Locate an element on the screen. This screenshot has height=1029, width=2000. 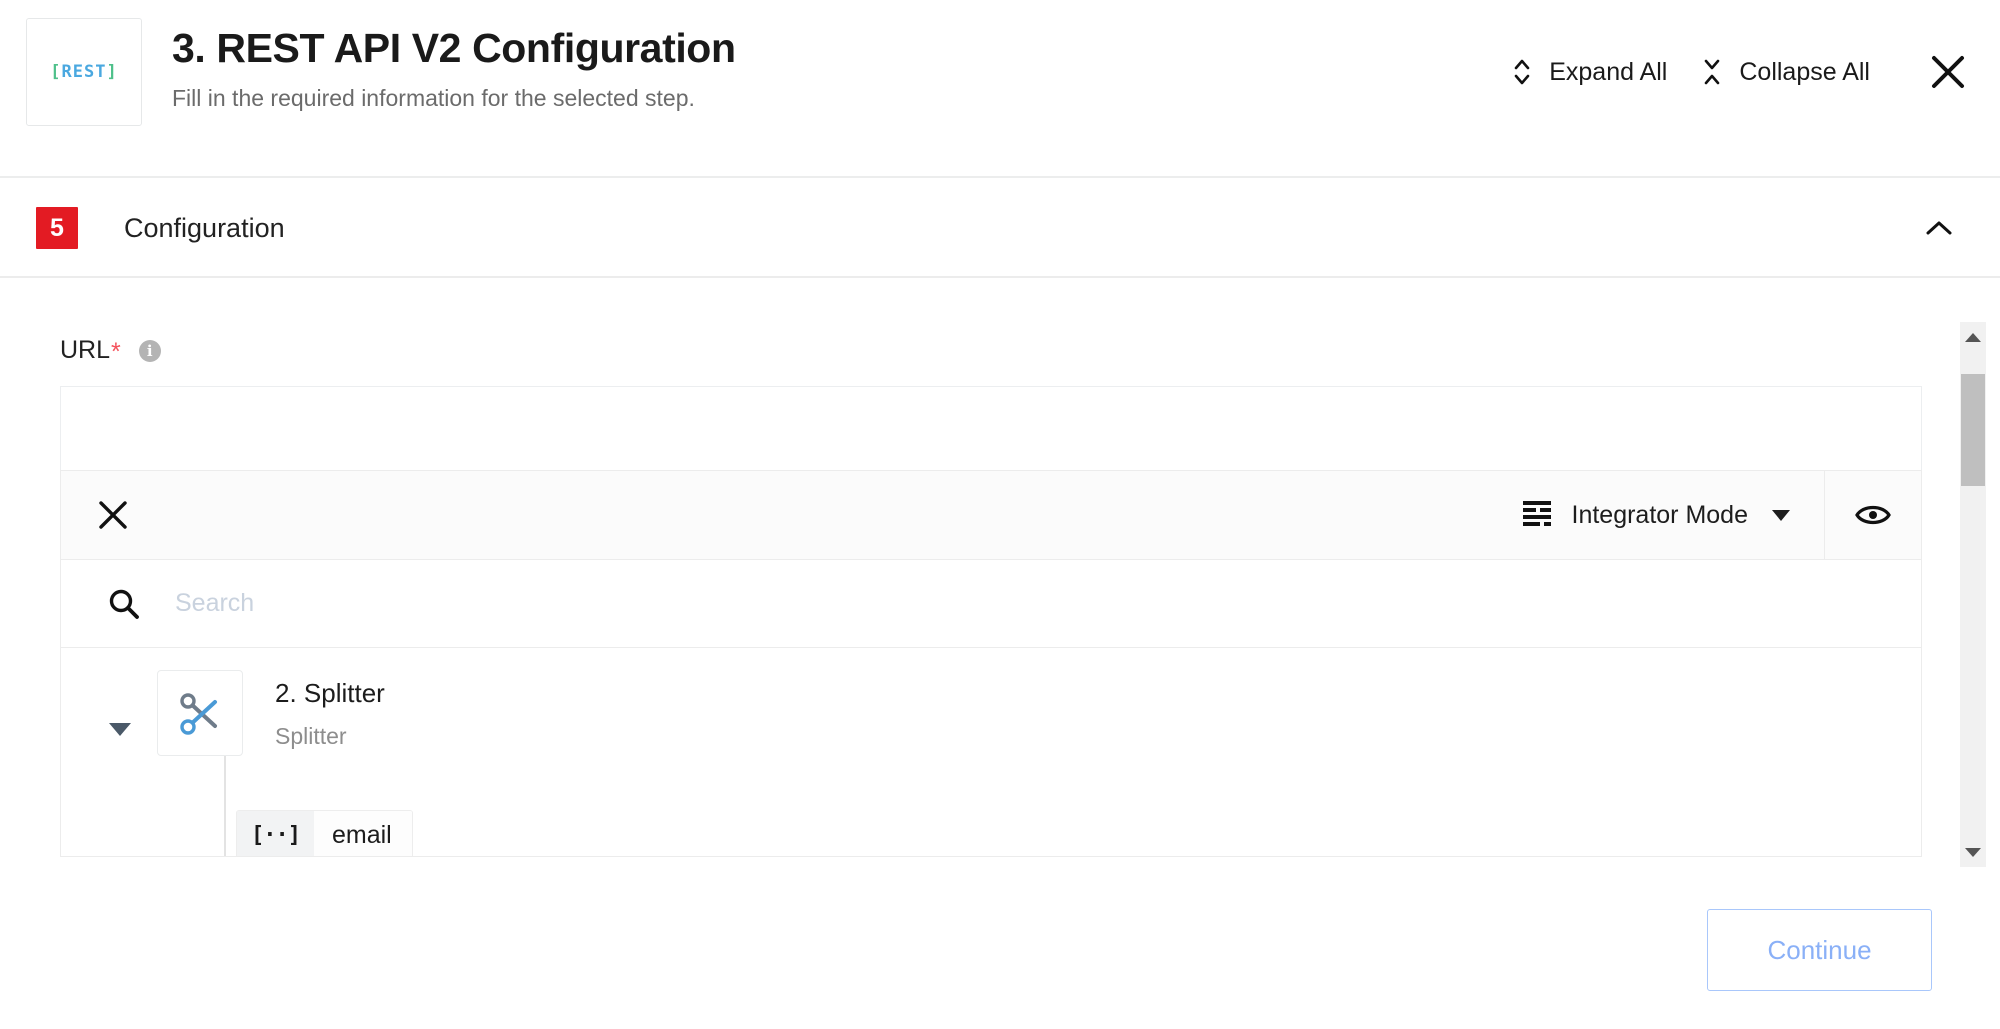
section-collapse-toggle is located at coordinates (1939, 228).